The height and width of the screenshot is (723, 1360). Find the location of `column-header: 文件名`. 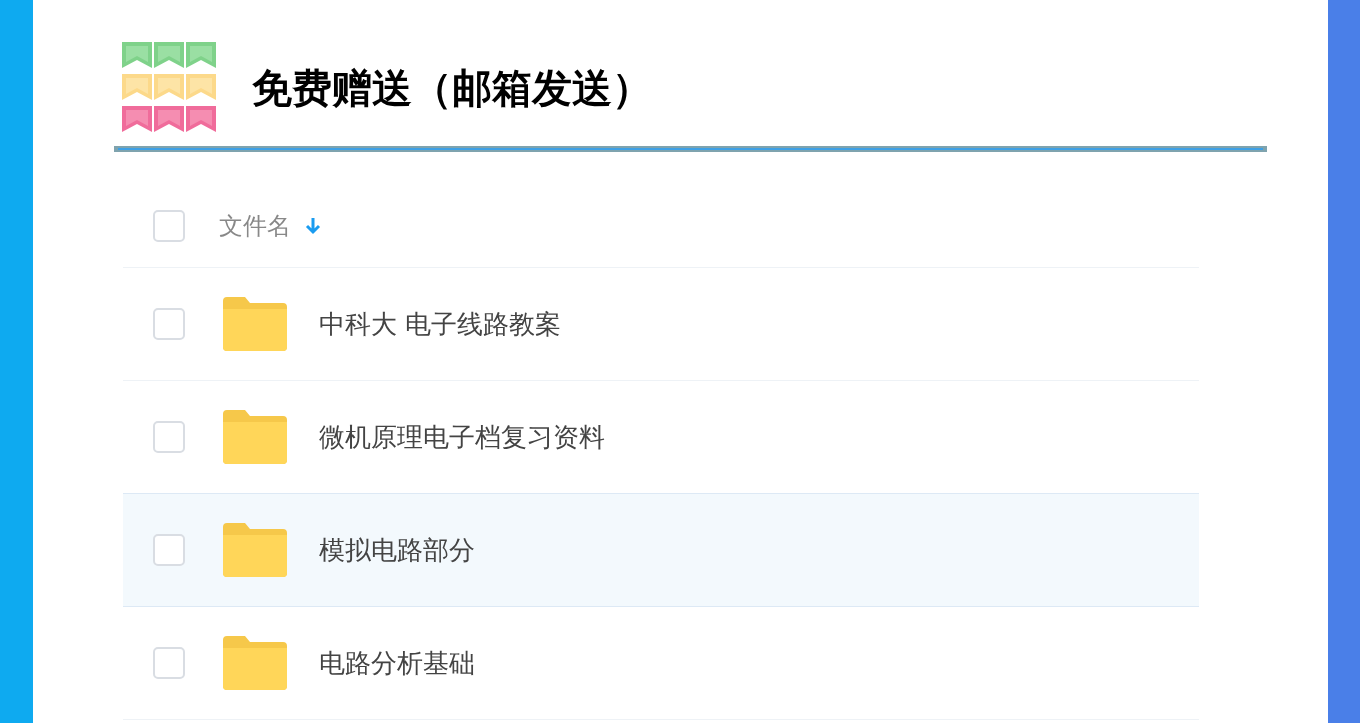

column-header: 文件名 is located at coordinates (255, 226).